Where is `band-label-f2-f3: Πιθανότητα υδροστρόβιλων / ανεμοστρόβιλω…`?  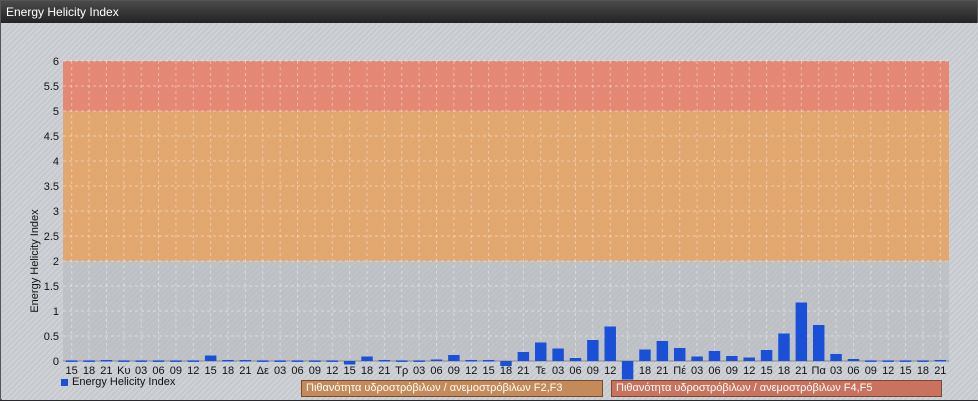
band-label-f2-f3: Πιθανότητα υδροστρόβιλων / ανεμοστρόβιλω… is located at coordinates (452, 388).